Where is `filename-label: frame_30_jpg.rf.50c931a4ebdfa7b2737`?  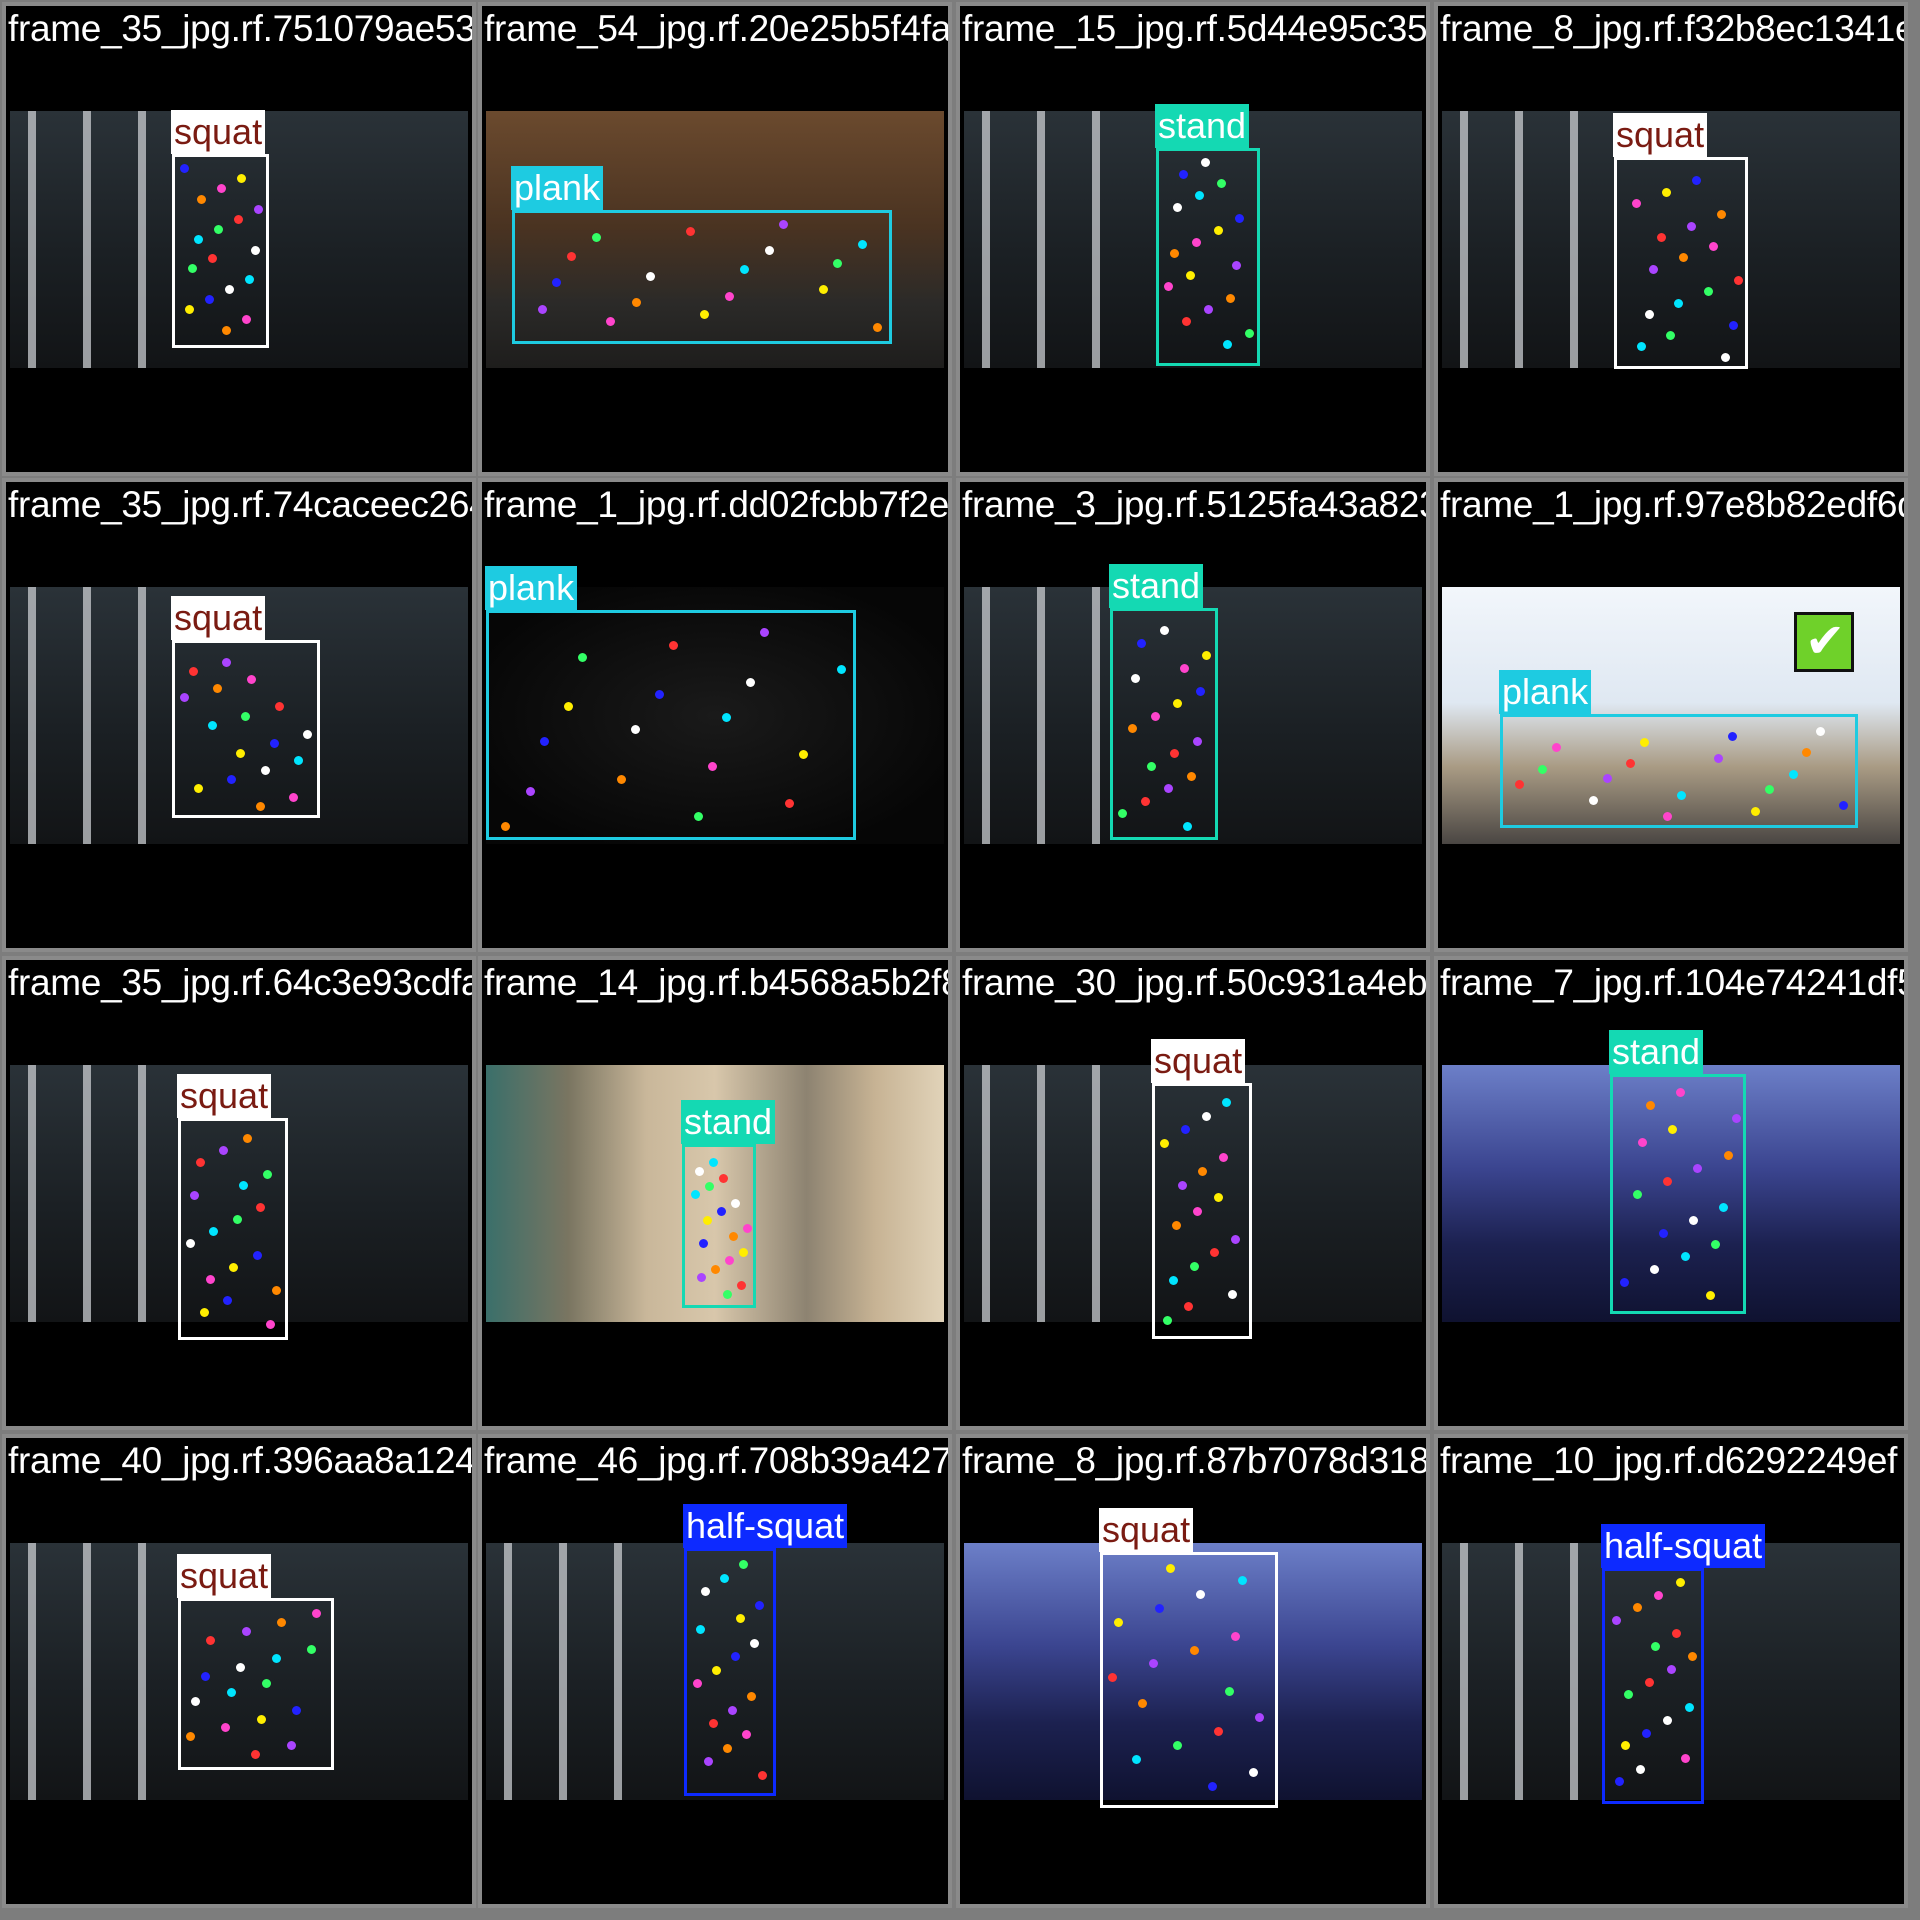
filename-label: frame_30_jpg.rf.50c931a4ebdfa7b2737 is located at coordinates (1195, 982).